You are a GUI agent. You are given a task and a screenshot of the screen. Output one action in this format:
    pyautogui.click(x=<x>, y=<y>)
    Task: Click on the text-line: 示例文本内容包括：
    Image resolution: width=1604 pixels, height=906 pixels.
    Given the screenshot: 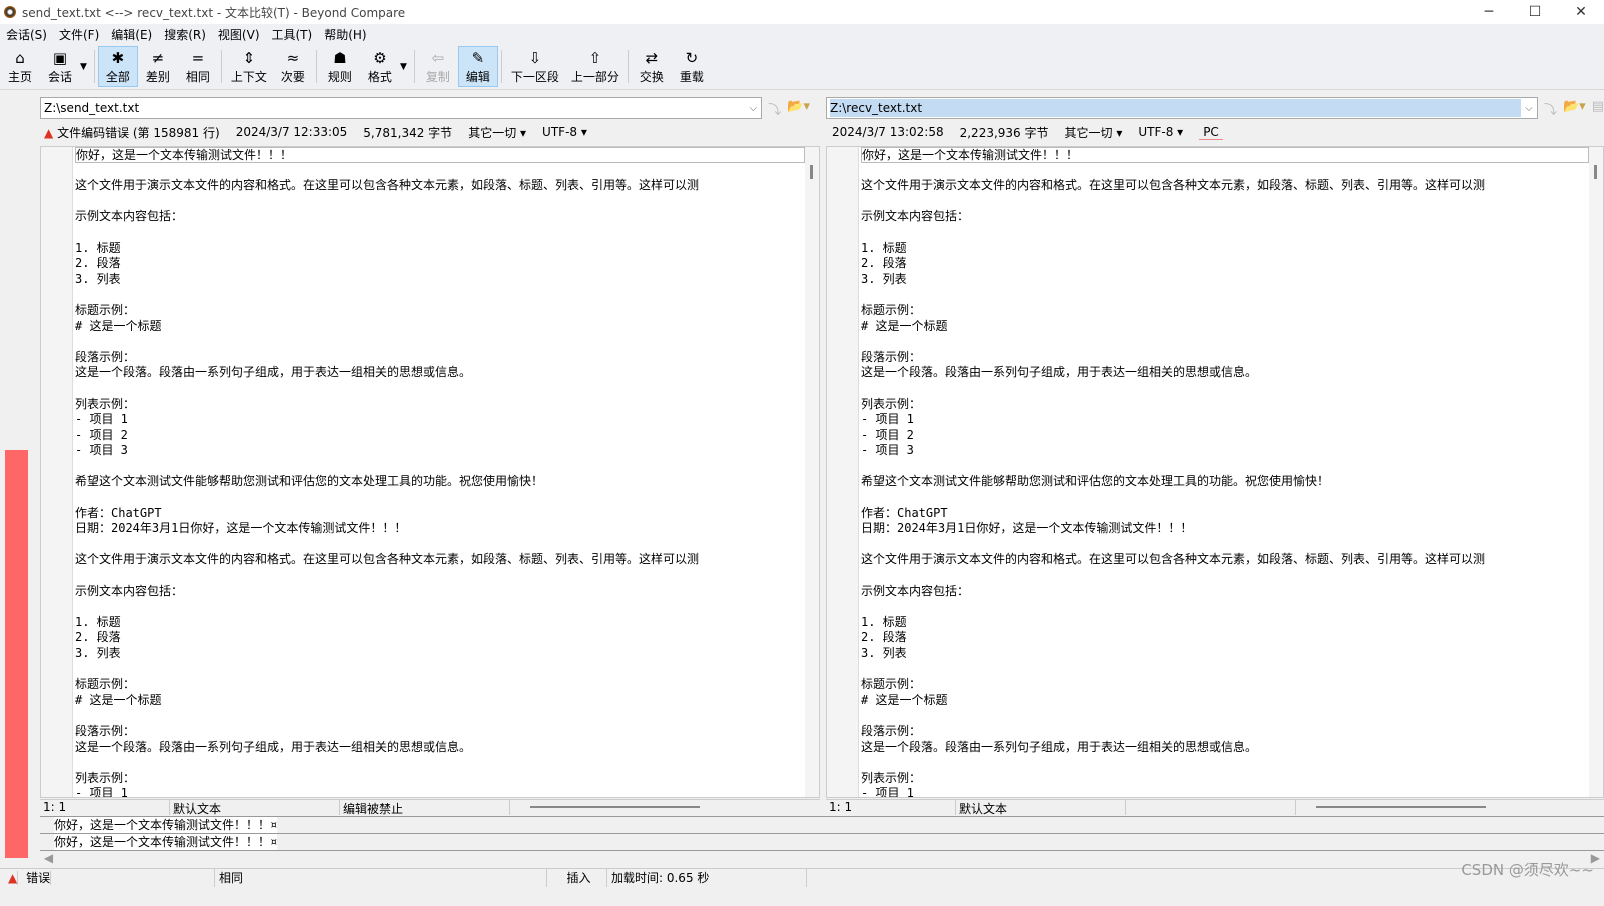 What is the action you would take?
    pyautogui.click(x=915, y=590)
    